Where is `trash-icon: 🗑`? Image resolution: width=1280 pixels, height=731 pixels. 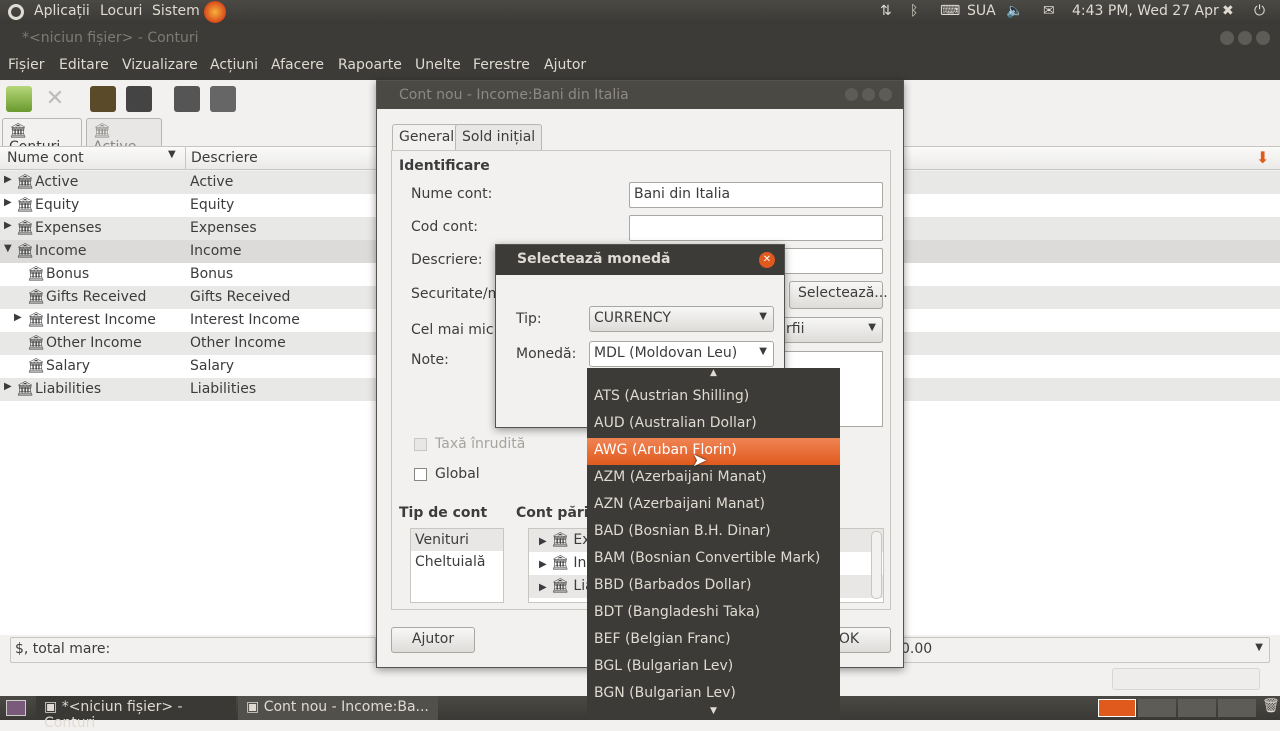 trash-icon: 🗑 is located at coordinates (1271, 706).